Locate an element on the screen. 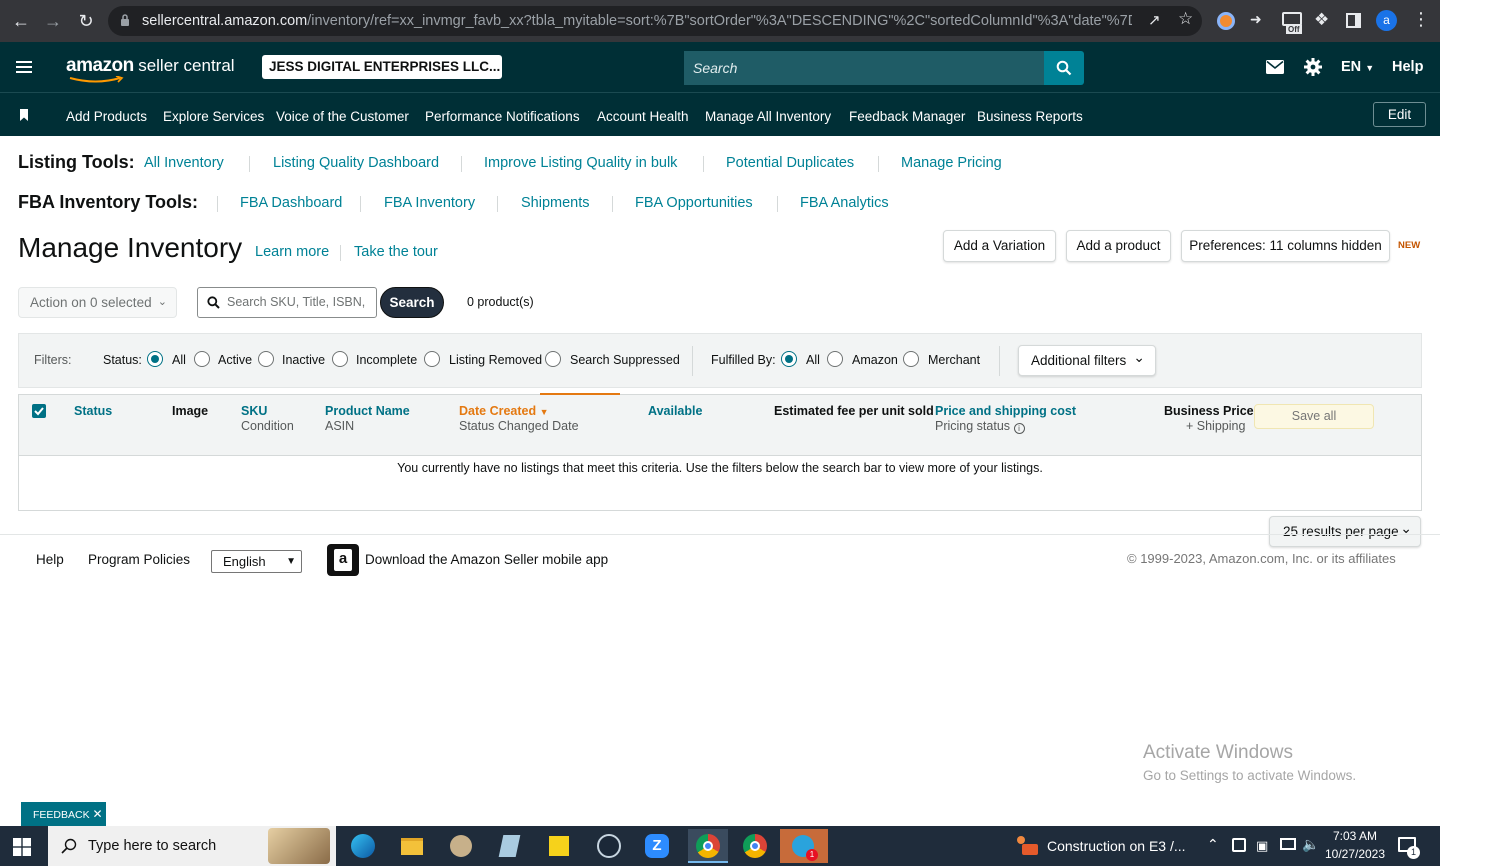 The image size is (1490, 866). status-inactive-radio is located at coordinates (266, 359).